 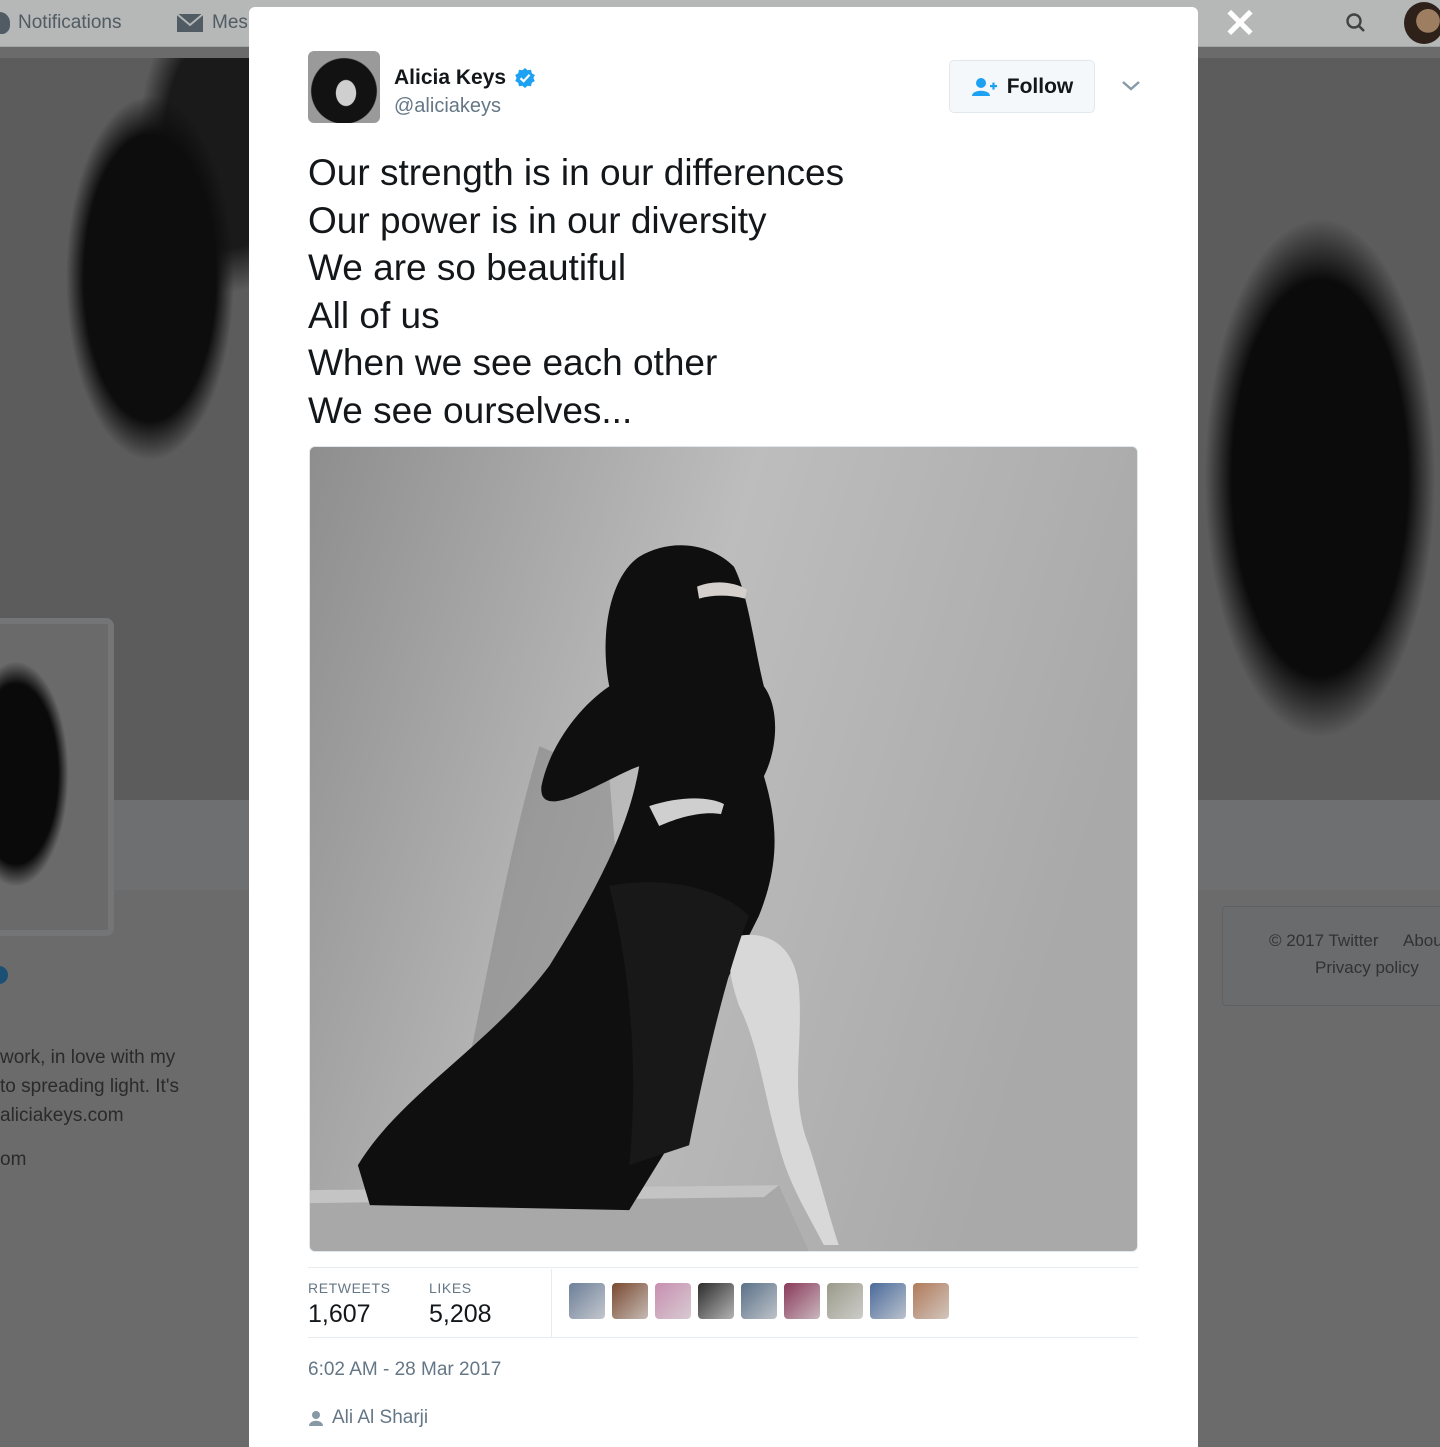 I want to click on author-avatar, so click(x=344, y=87).